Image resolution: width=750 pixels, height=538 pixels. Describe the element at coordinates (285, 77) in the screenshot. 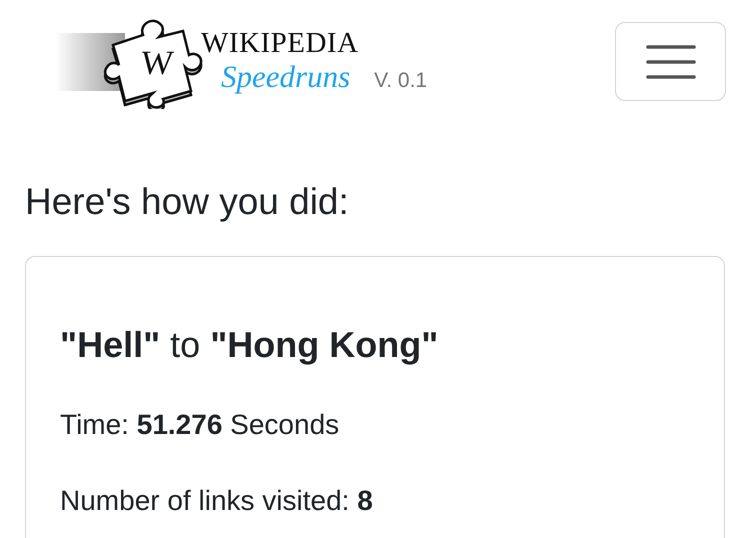

I see `logo-subtitle: Speedruns` at that location.